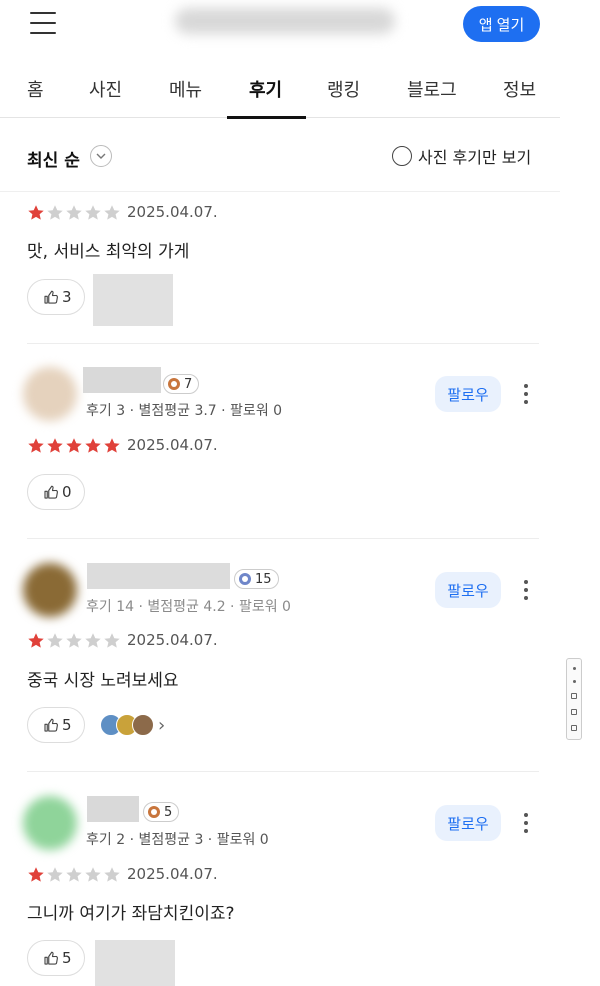  Describe the element at coordinates (475, 157) in the screenshot. I see `photo-only-label: 사진 후기만 보기` at that location.